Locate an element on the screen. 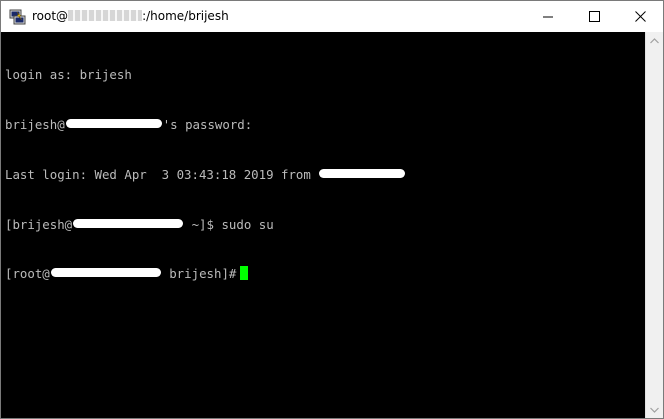 Image resolution: width=664 pixels, height=419 pixels. terminal-line: brijesh@ 's password: is located at coordinates (205, 125).